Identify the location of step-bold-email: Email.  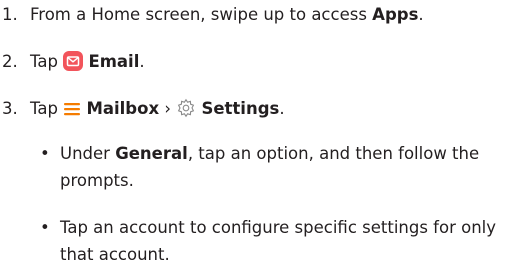
(114, 61).